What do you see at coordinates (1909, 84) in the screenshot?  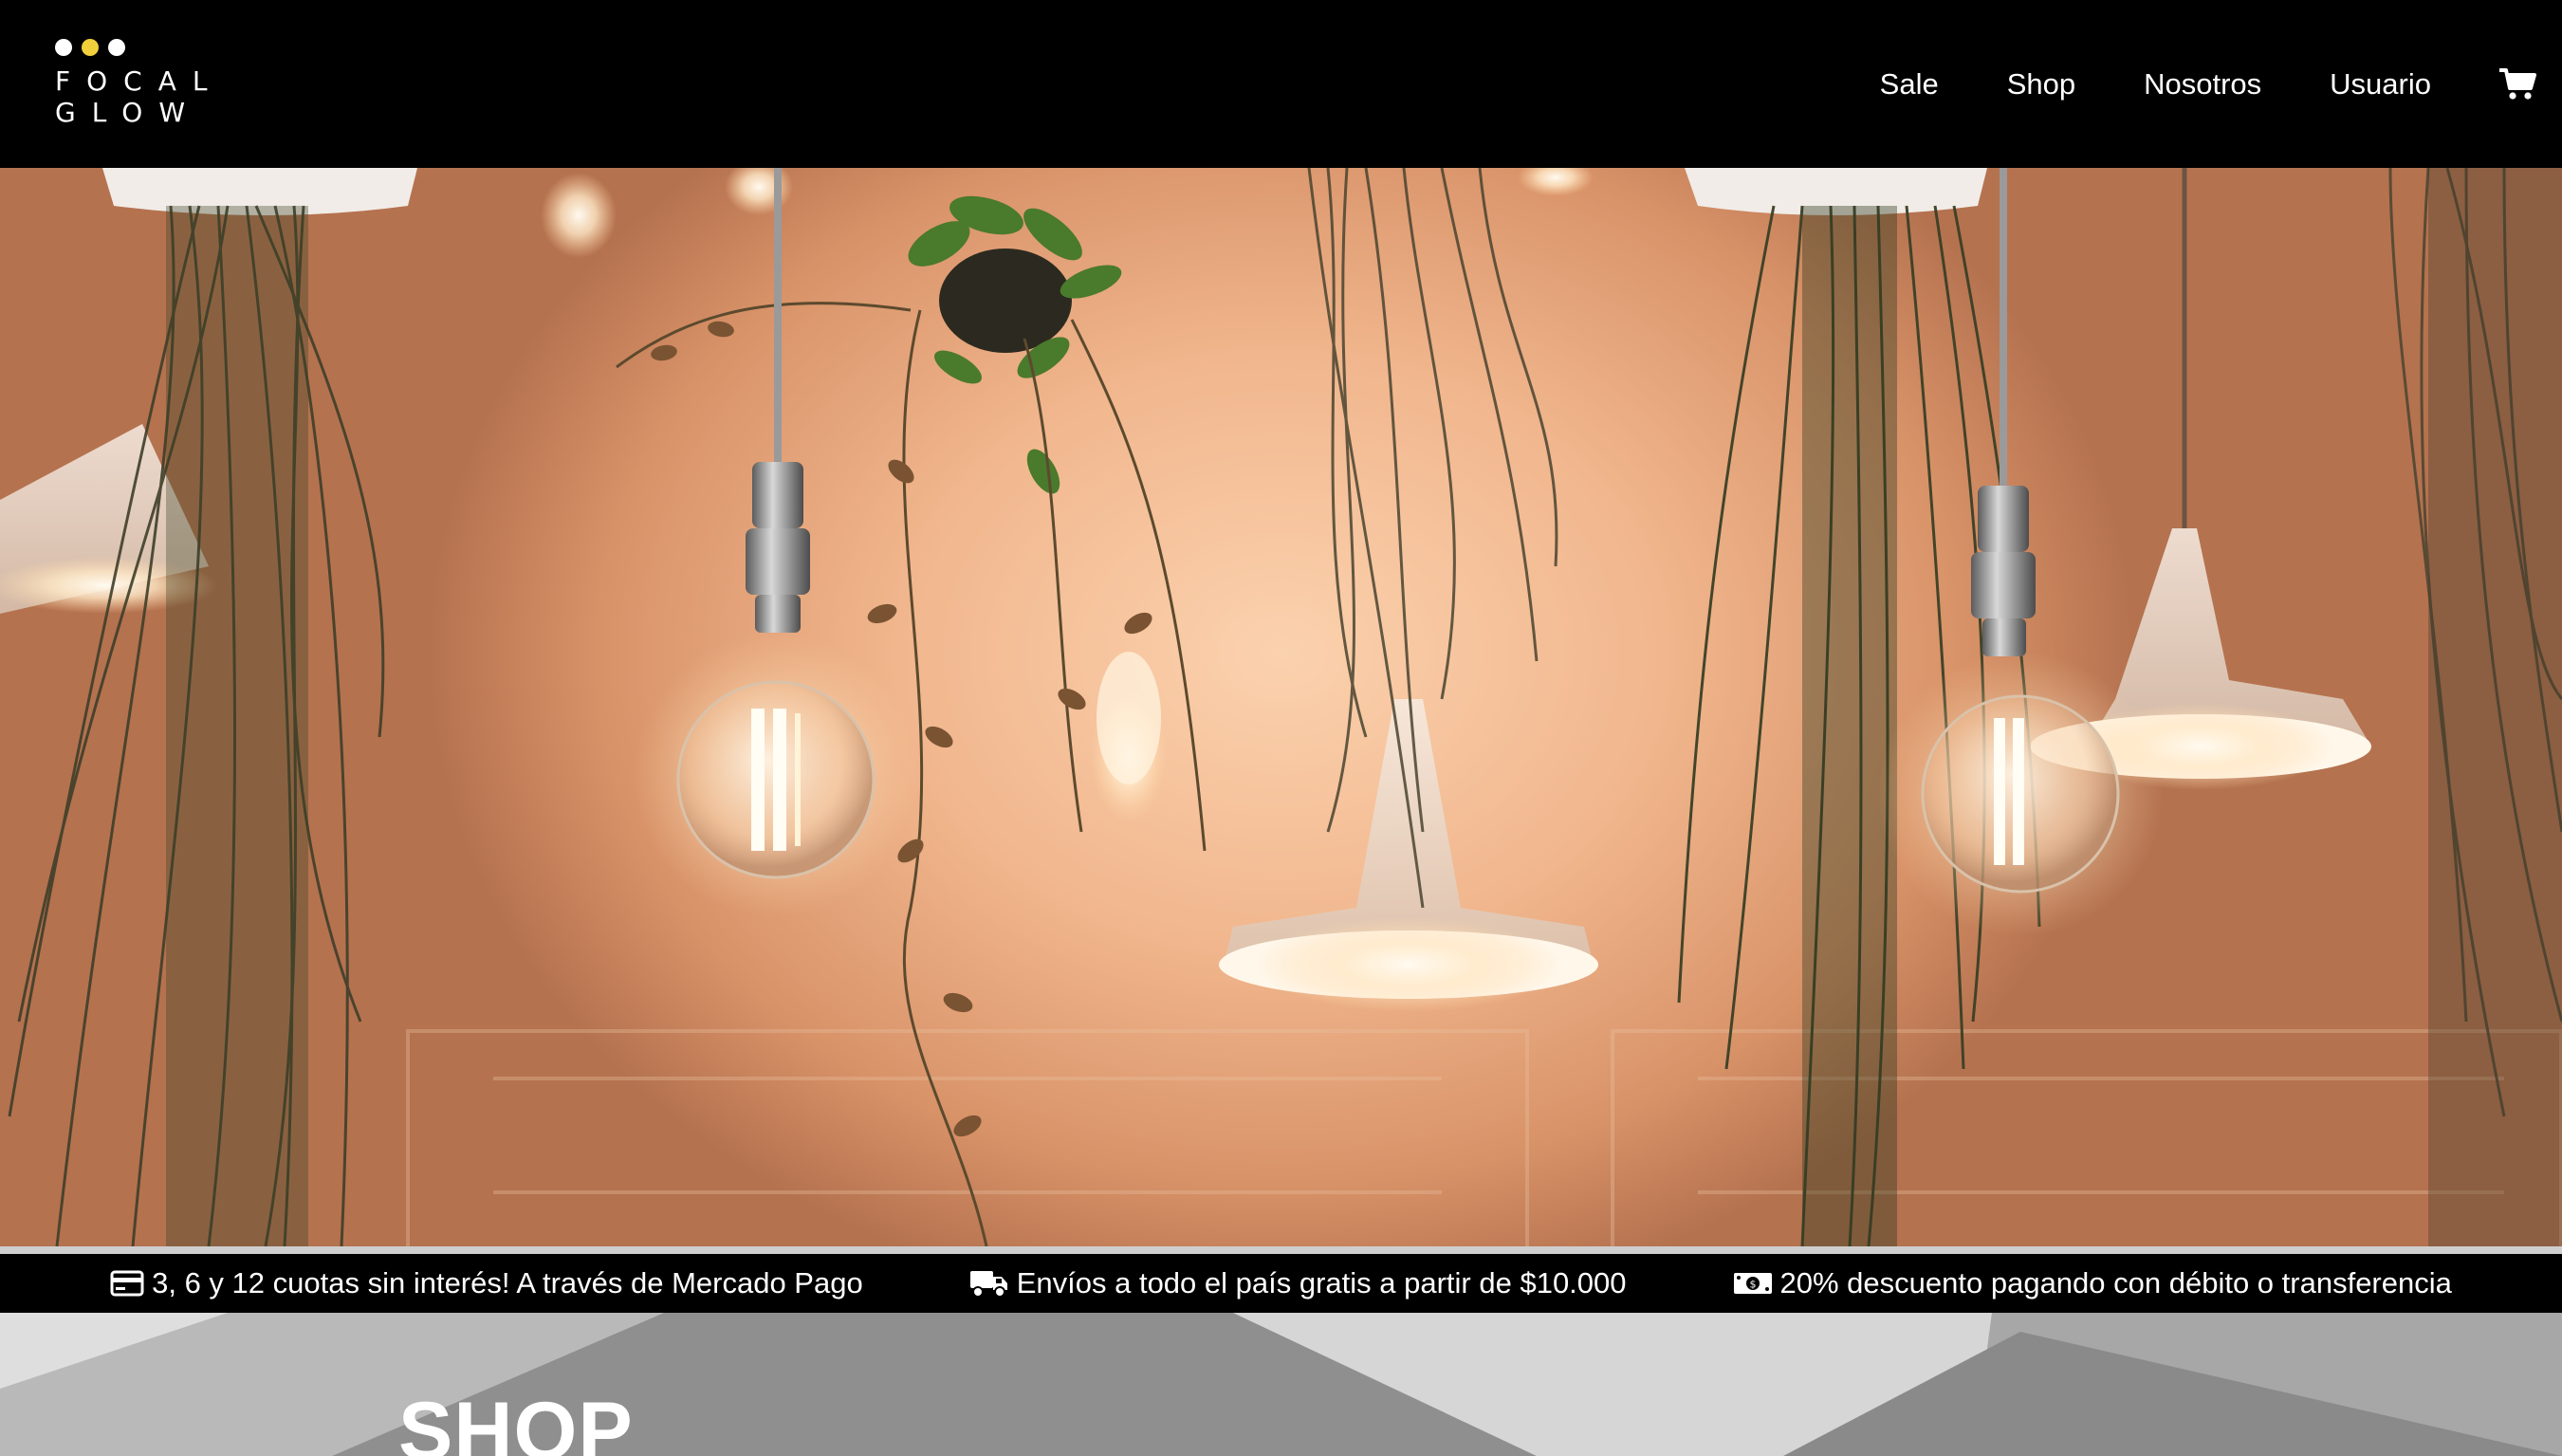 I see `nav-link-sale: Sale` at bounding box center [1909, 84].